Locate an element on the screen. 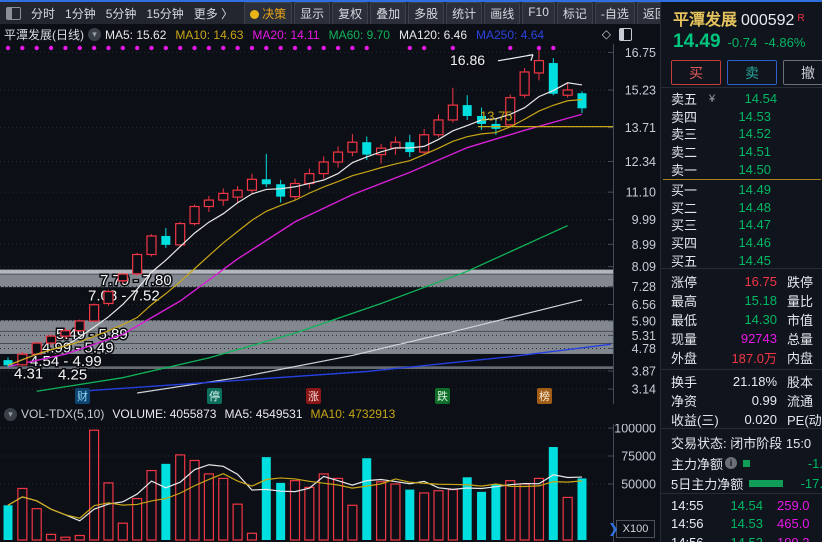 This screenshot has width=822, height=542. decision-button: 决策 is located at coordinates (268, 13).